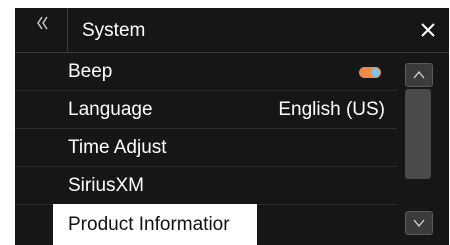 This screenshot has height=245, width=450. I want to click on list-item-label: Language, so click(110, 109).